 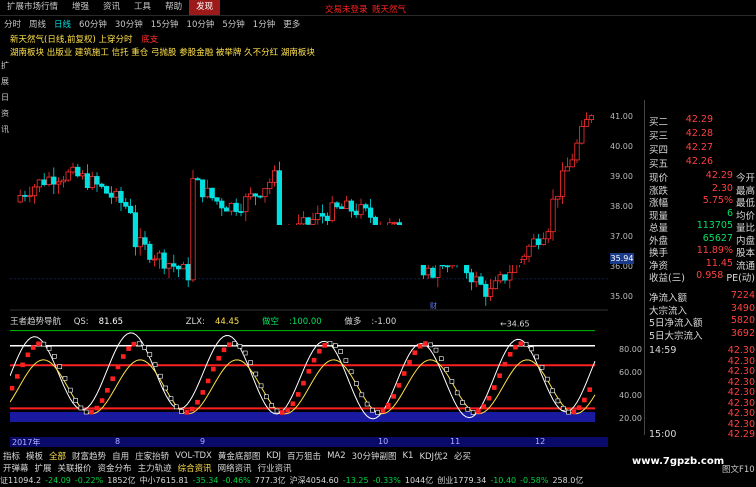 I want to click on menu-item-2: 资讯, so click(x=111, y=7).